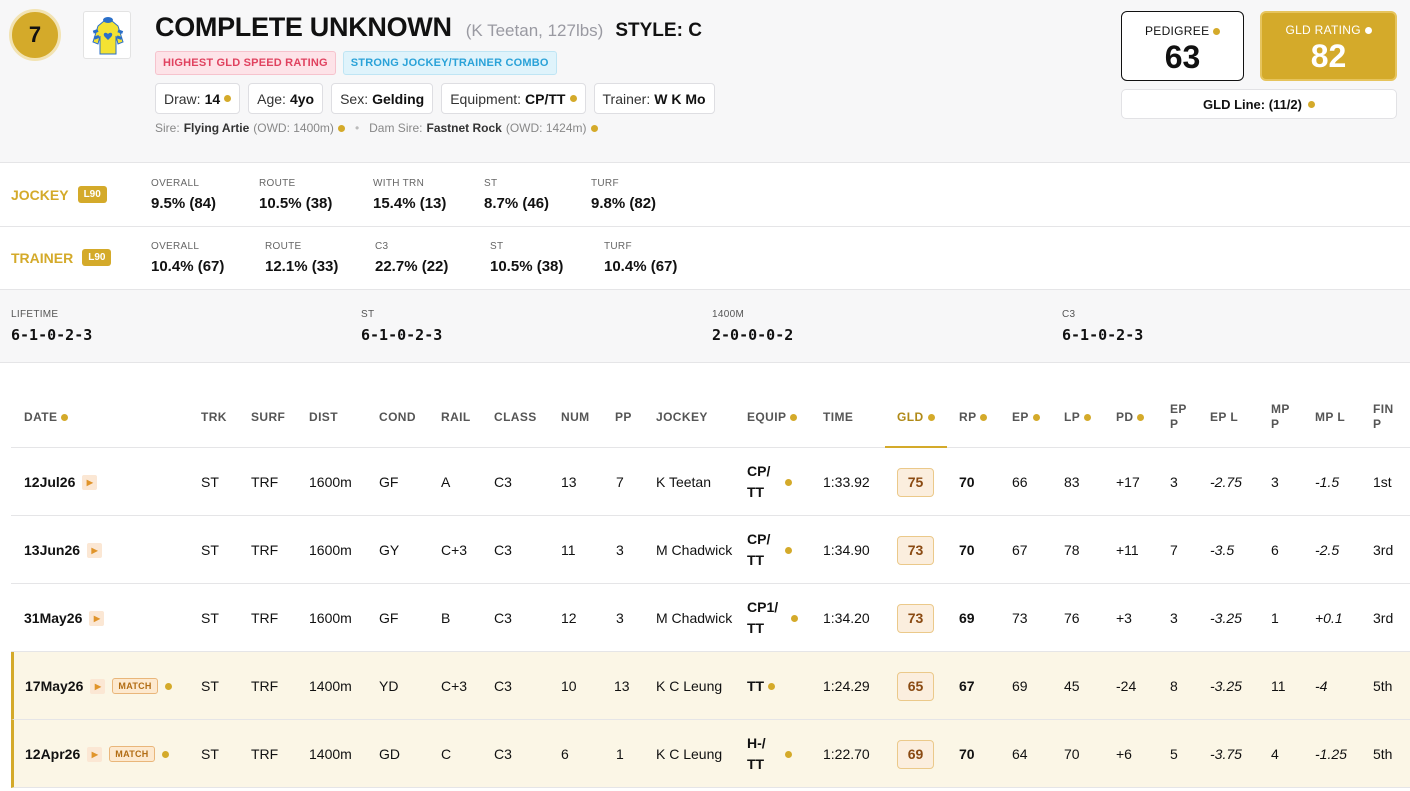 The image size is (1410, 791). I want to click on col-fin-p: FIN P, so click(1383, 417).